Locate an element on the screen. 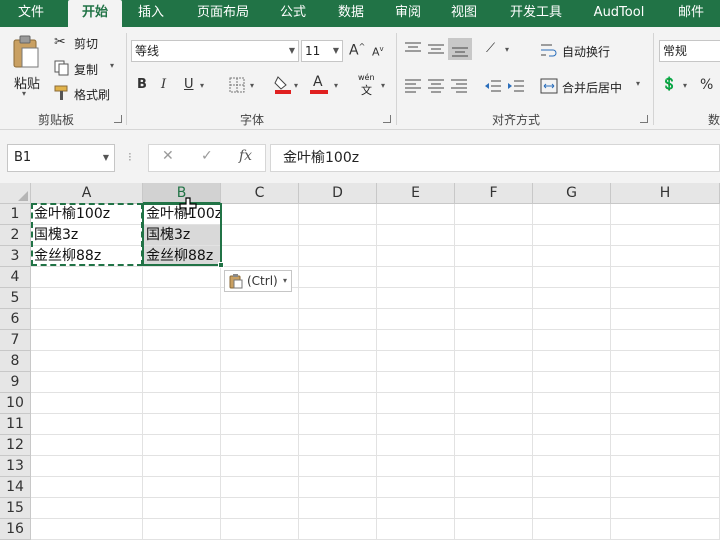 The width and height of the screenshot is (720, 541). cut-button: ✂ 剪切 is located at coordinates (84, 43).